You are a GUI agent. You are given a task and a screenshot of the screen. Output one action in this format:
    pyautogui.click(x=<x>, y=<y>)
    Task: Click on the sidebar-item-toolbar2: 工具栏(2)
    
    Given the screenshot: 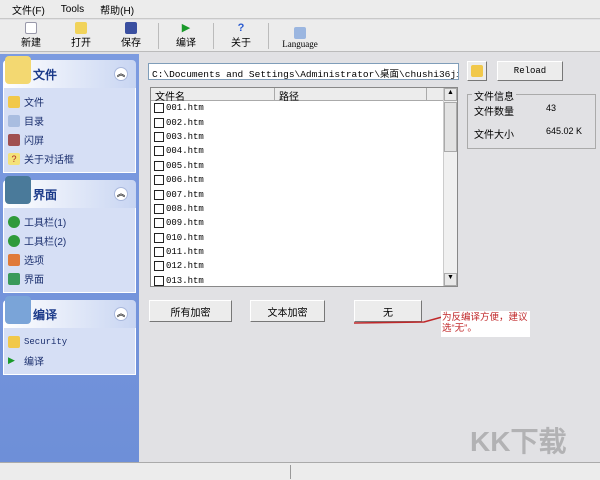 What is the action you would take?
    pyautogui.click(x=69, y=240)
    